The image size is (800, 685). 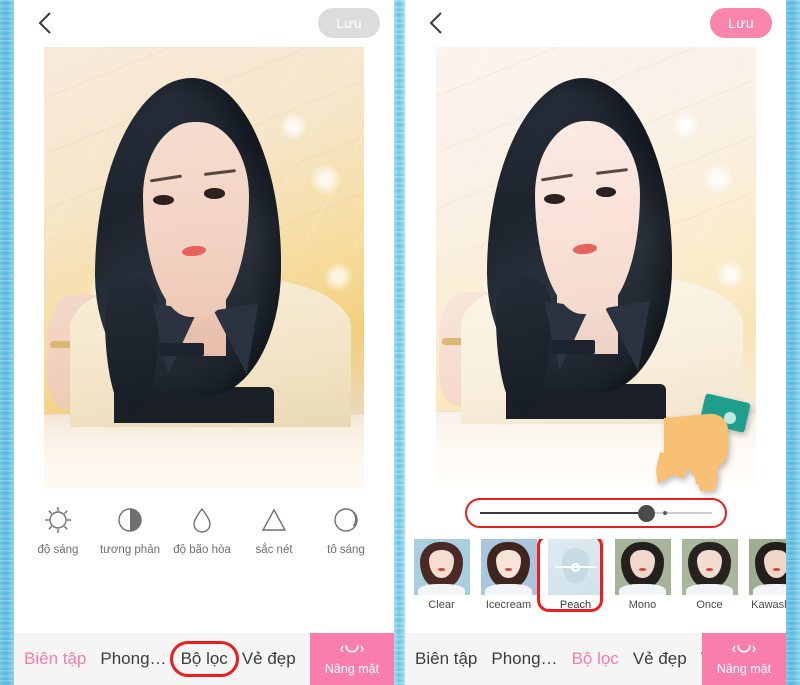 I want to click on panel-divider, so click(x=399, y=342).